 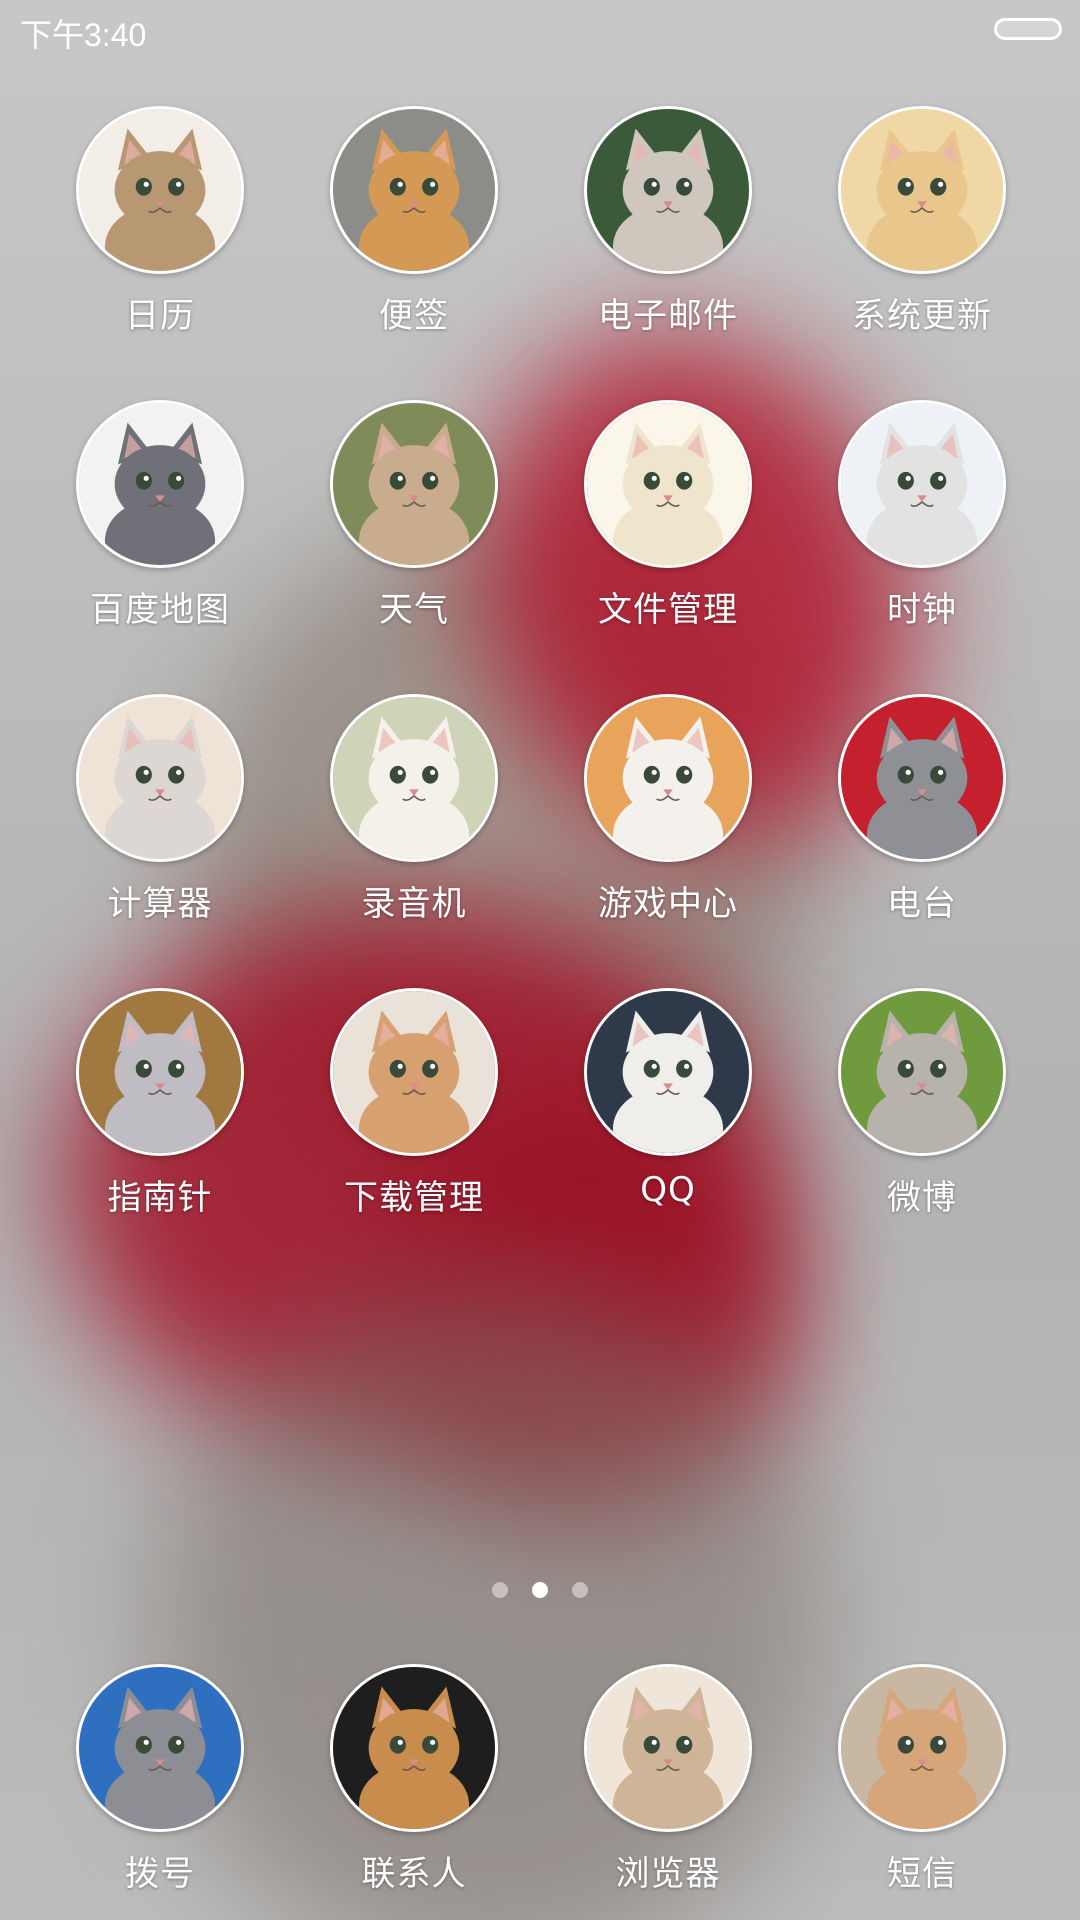 I want to click on mustache-kitten-icon, so click(x=668, y=484).